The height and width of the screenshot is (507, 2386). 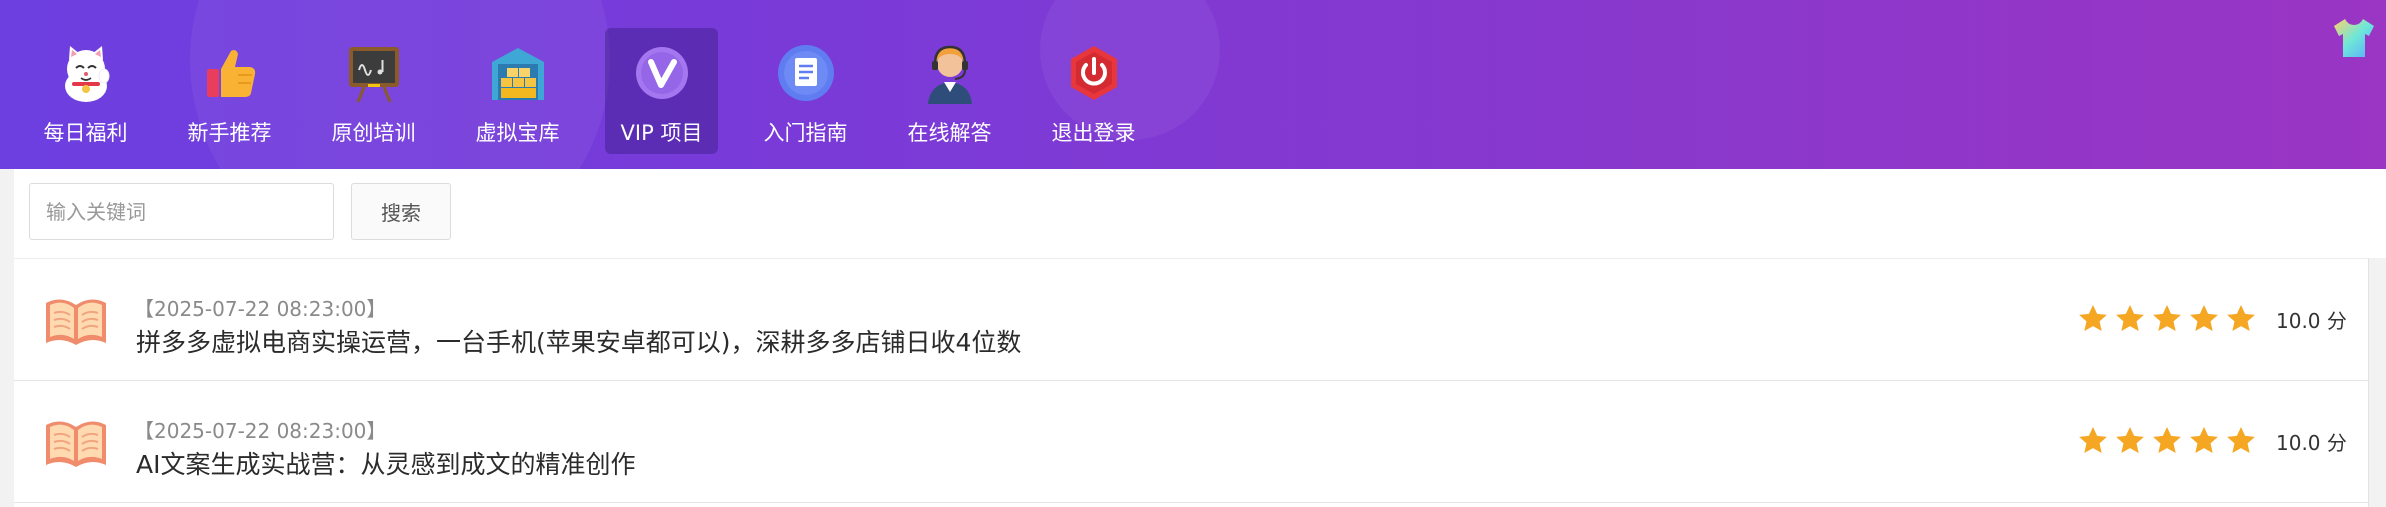 What do you see at coordinates (7, 338) in the screenshot?
I see `left-gutter` at bounding box center [7, 338].